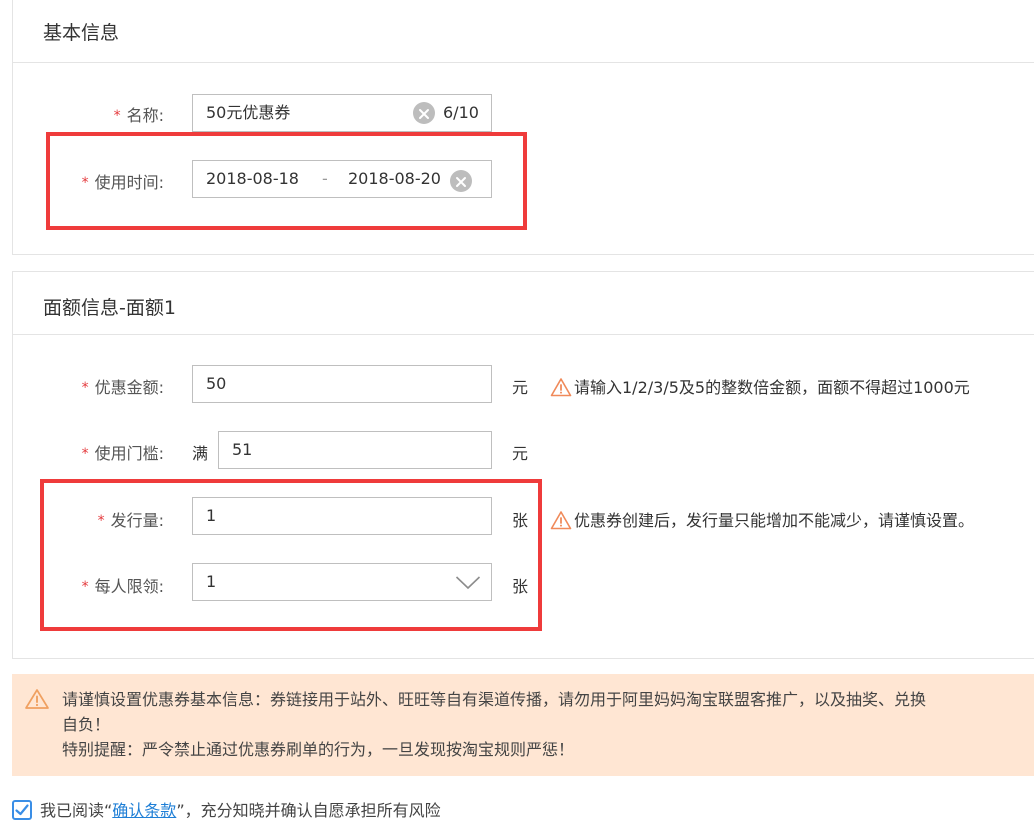  I want to click on name-input: 50元优惠券 6/10, so click(342, 113).